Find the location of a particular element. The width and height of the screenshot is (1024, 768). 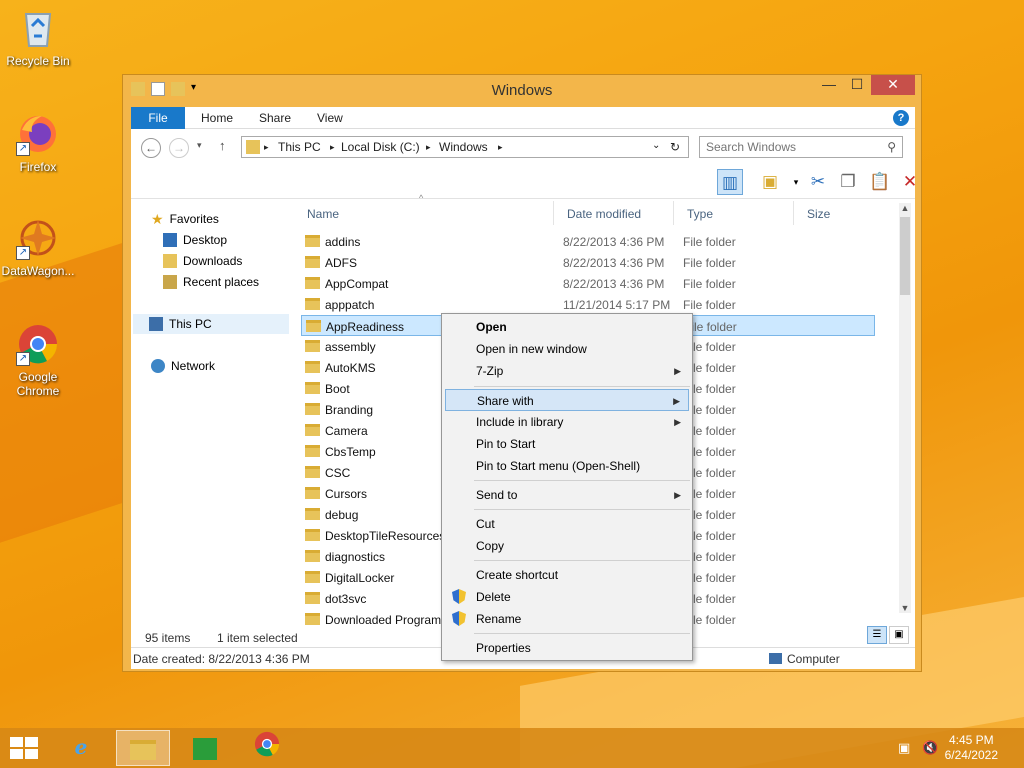

column-header-date: Date modified is located at coordinates (604, 214).